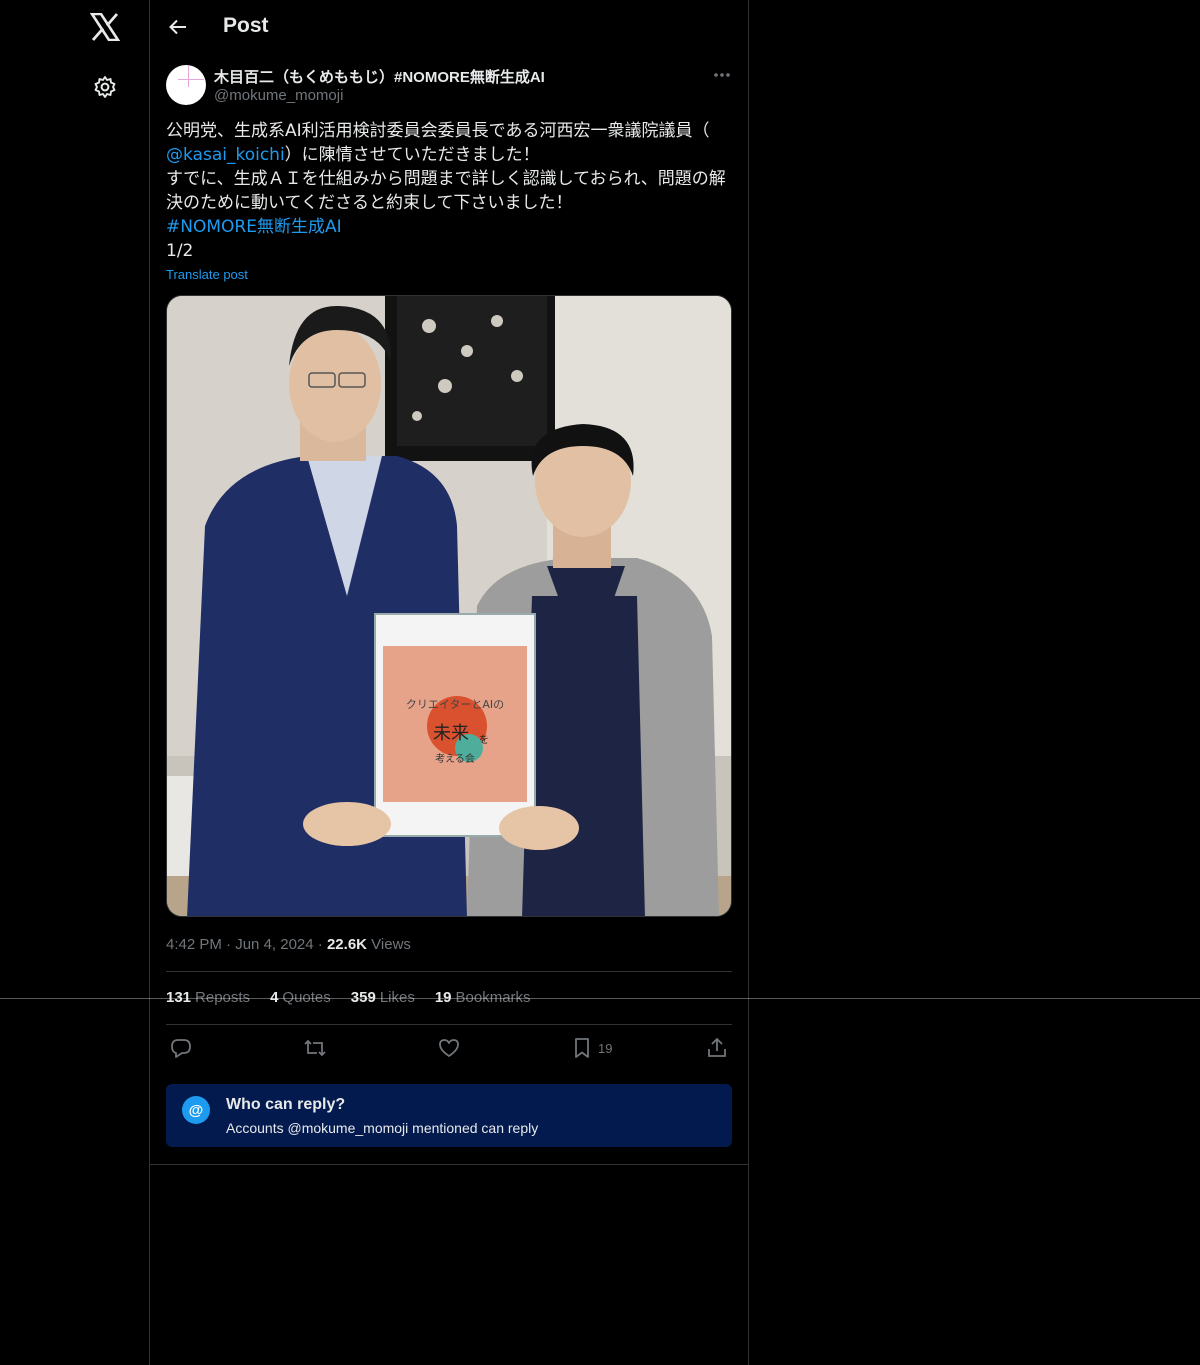 This screenshot has height=1365, width=1200. I want to click on page-header: Post, so click(449, 27).